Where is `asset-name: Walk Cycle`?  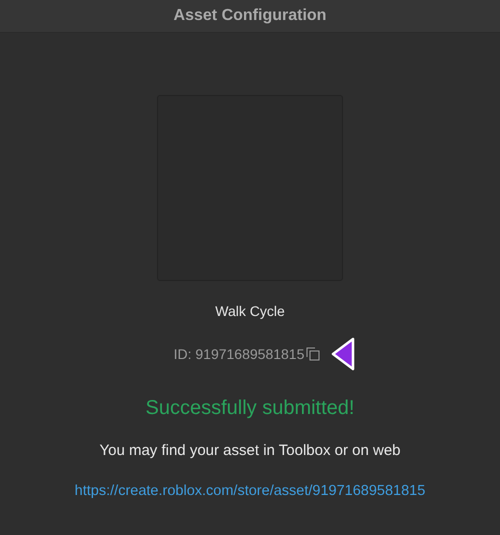 asset-name: Walk Cycle is located at coordinates (250, 311).